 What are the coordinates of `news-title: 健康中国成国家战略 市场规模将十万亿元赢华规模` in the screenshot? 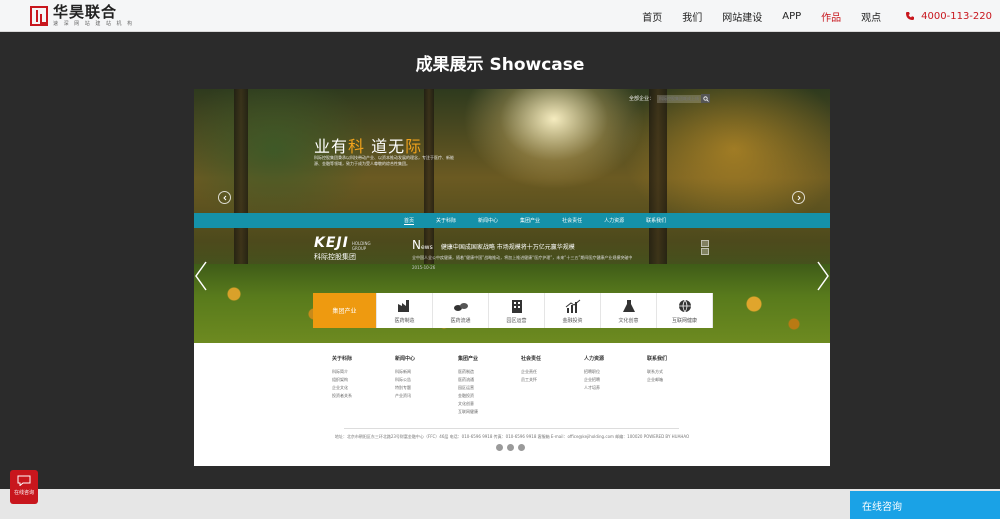 It's located at (508, 247).